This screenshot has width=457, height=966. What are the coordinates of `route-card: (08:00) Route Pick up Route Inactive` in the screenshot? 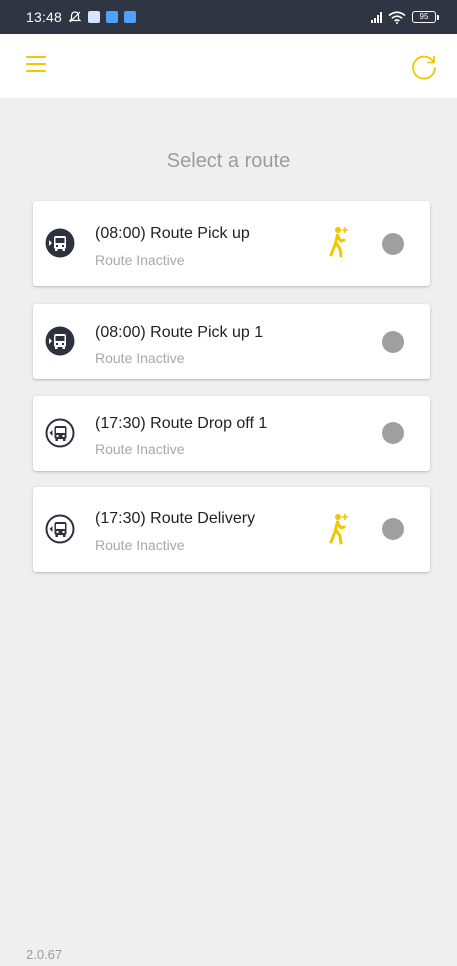 It's located at (231, 243).